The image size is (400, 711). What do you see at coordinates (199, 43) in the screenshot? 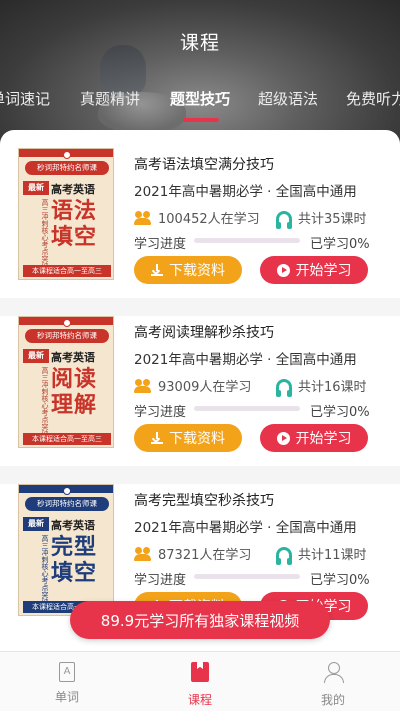
I see `page-title: 课程` at bounding box center [199, 43].